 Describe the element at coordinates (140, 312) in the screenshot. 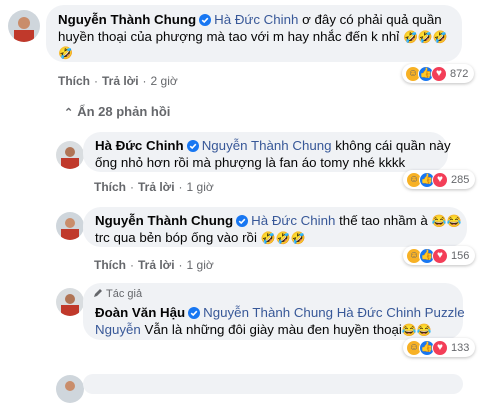

I see `comment-author: Đoàn Văn Hậu` at that location.